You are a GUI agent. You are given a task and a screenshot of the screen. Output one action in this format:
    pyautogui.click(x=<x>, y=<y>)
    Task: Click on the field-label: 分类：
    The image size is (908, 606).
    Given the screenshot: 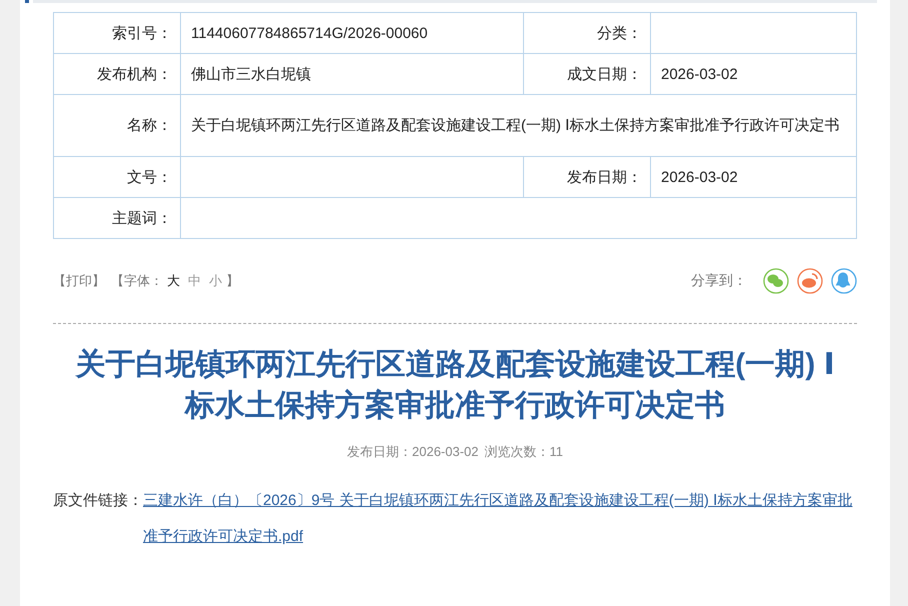 What is the action you would take?
    pyautogui.click(x=587, y=33)
    